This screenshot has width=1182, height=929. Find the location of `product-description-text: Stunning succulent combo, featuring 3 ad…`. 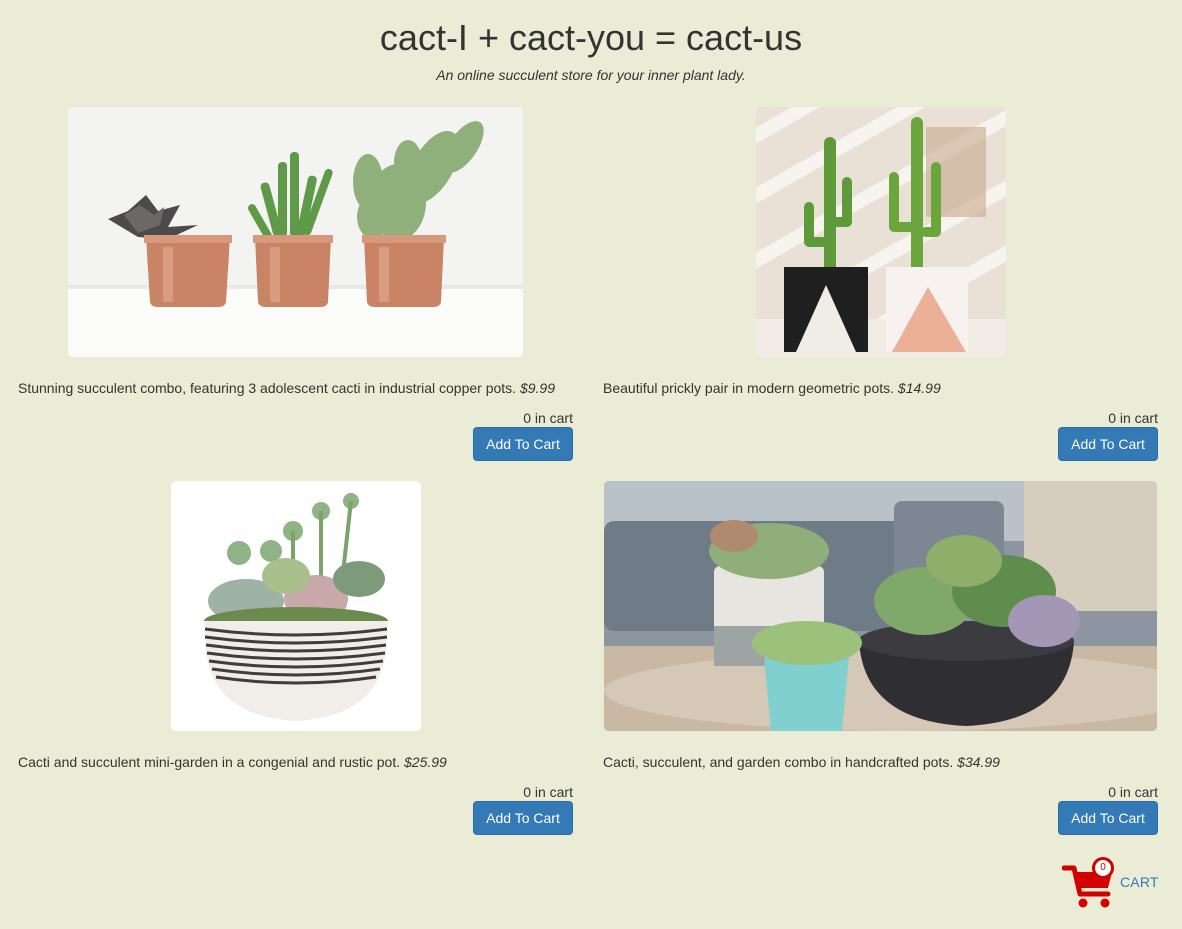

product-description-text: Stunning succulent combo, featuring 3 ad… is located at coordinates (267, 388).